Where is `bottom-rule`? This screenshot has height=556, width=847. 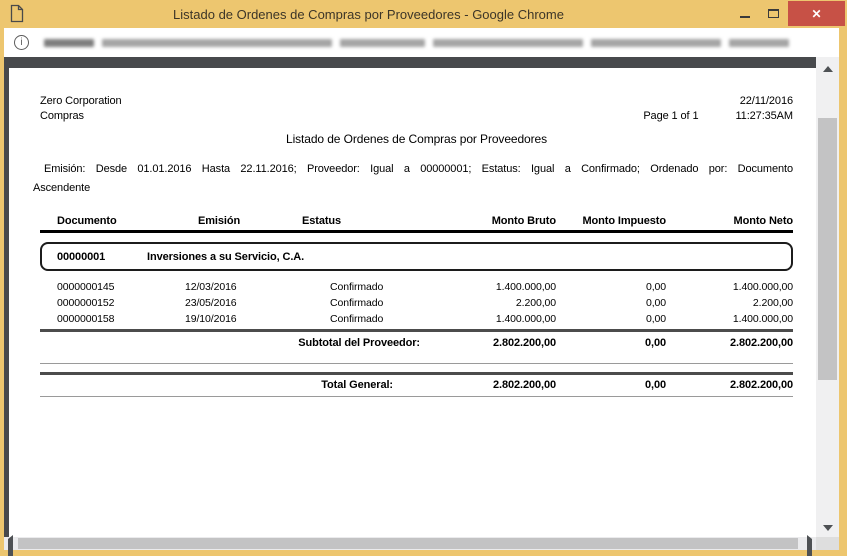
bottom-rule is located at coordinates (416, 396).